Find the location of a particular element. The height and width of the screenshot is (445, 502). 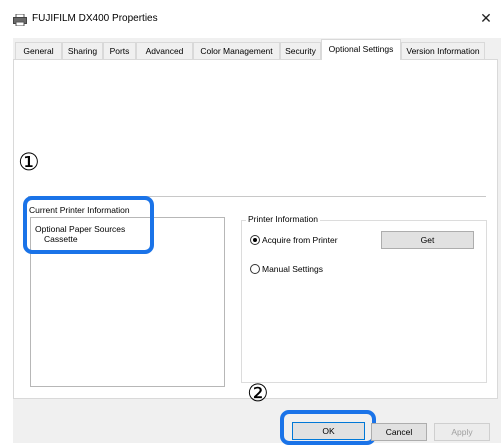

tab-optional-settings: Optional Settings is located at coordinates (361, 49).